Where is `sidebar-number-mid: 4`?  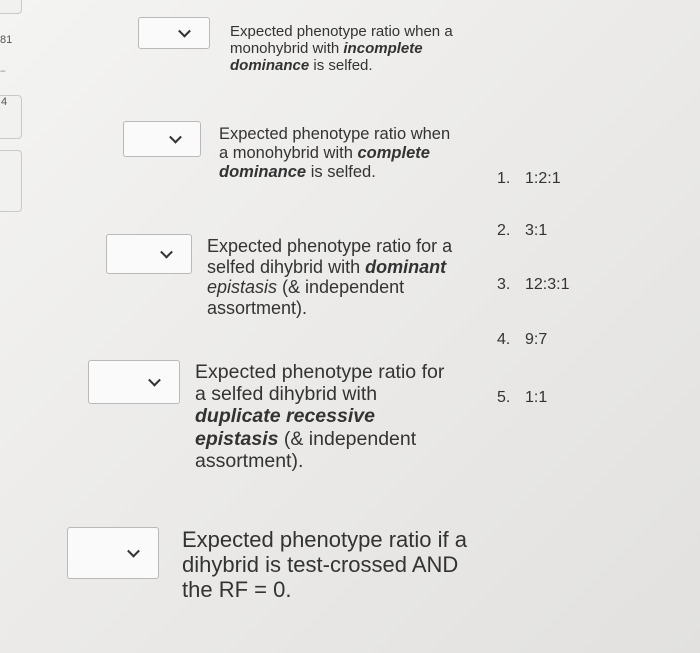 sidebar-number-mid: 4 is located at coordinates (4, 102).